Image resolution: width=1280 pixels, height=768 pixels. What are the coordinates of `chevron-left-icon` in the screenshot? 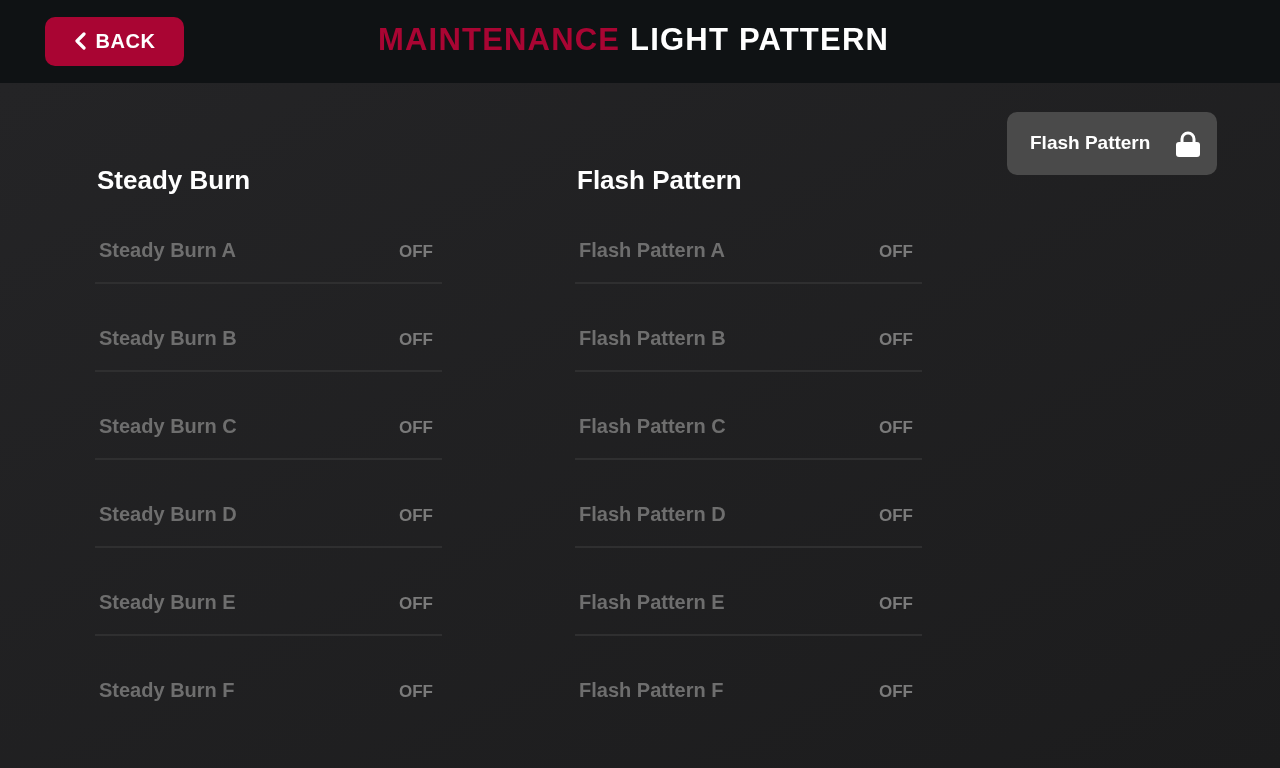 It's located at (79, 41).